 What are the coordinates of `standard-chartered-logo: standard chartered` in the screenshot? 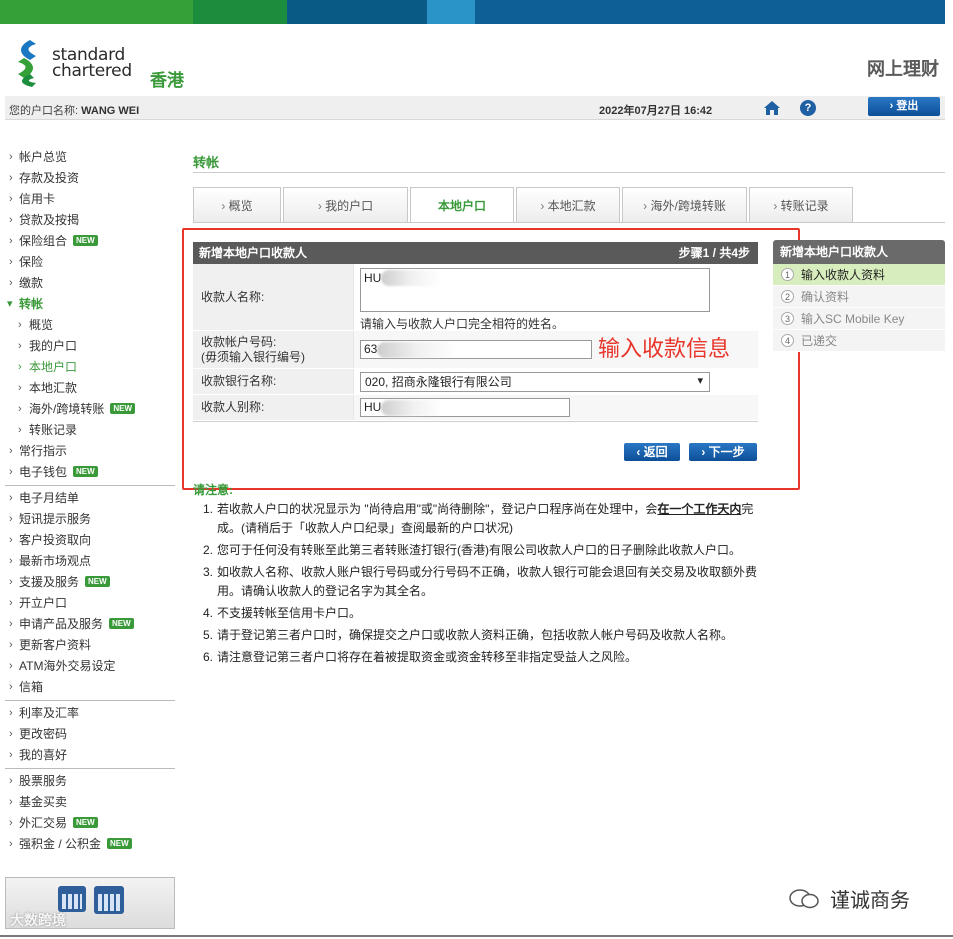 It's located at (71, 63).